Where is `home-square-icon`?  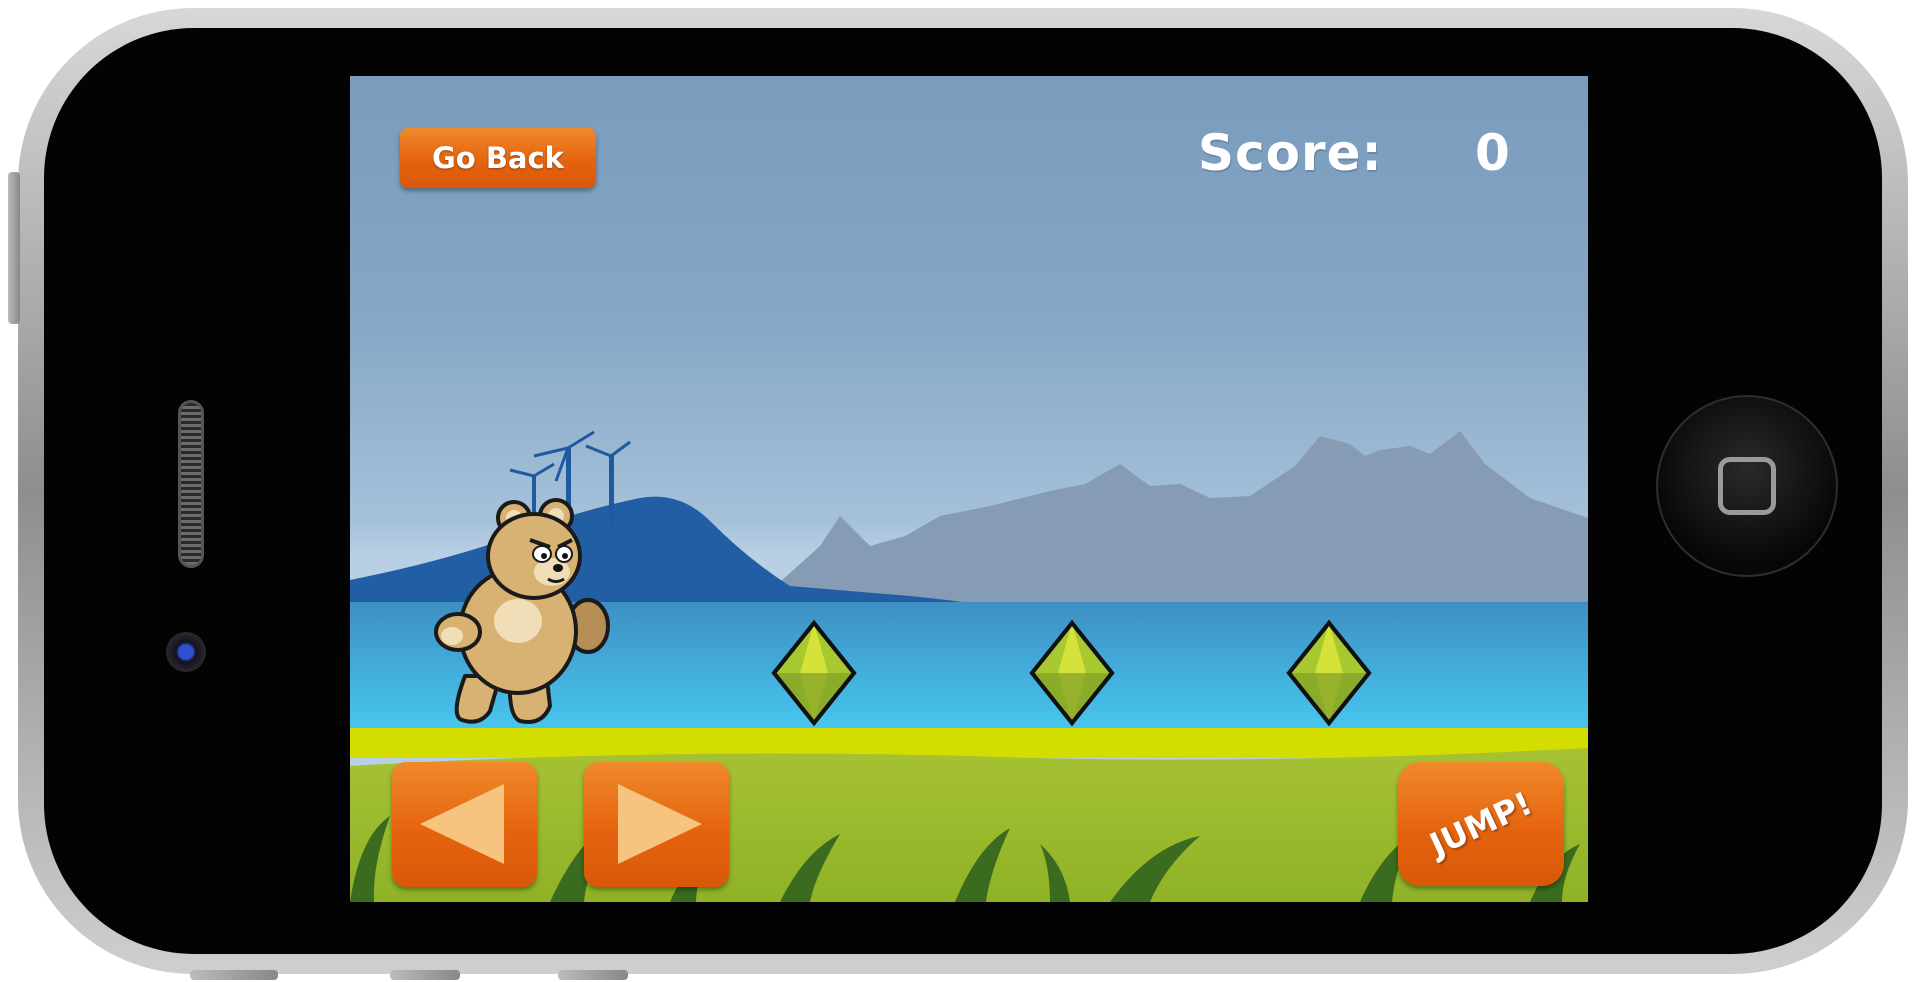 home-square-icon is located at coordinates (1747, 486).